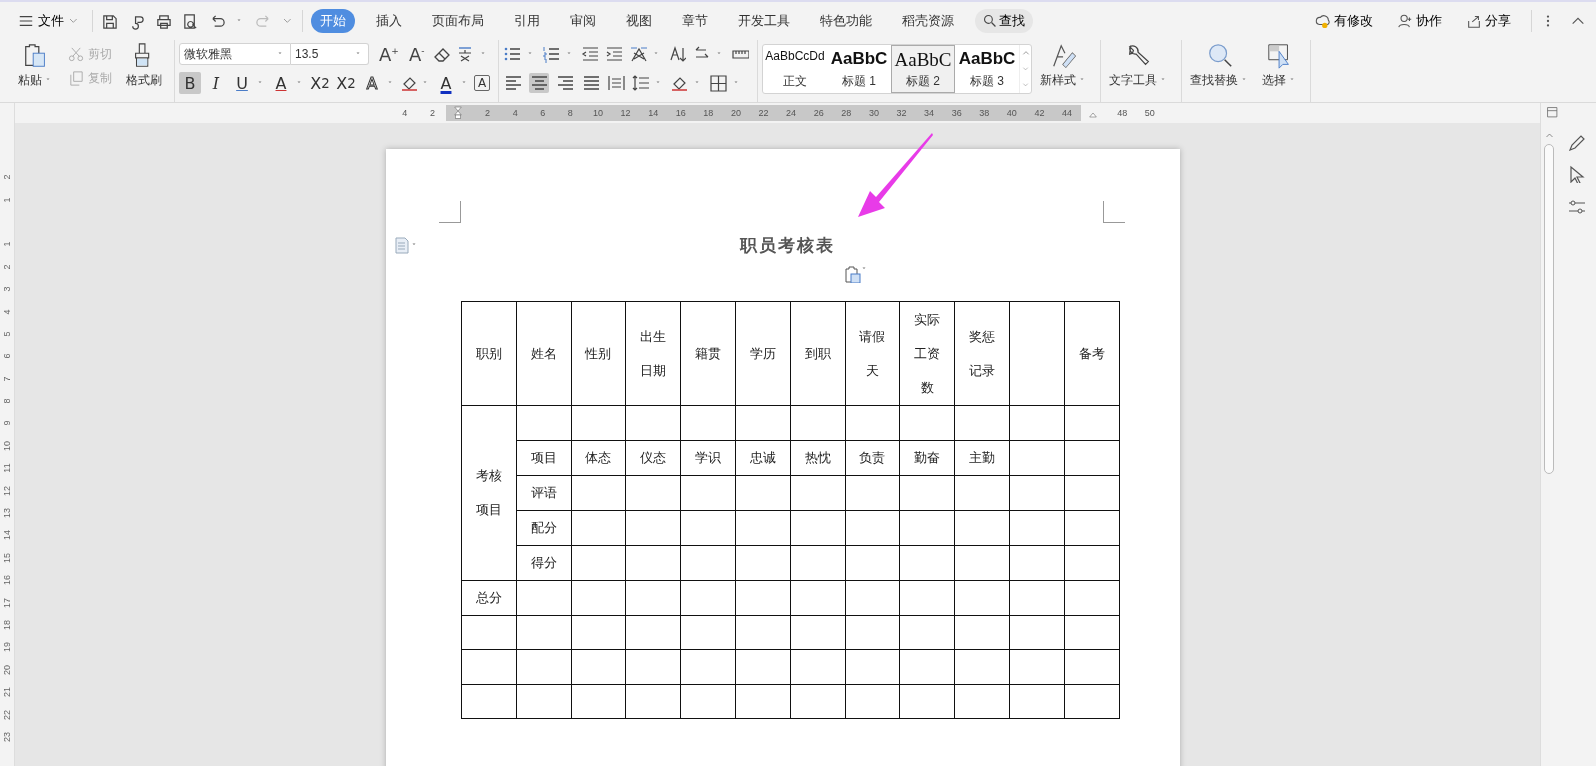  Describe the element at coordinates (1575, 142) in the screenshot. I see `pen-icon` at that location.